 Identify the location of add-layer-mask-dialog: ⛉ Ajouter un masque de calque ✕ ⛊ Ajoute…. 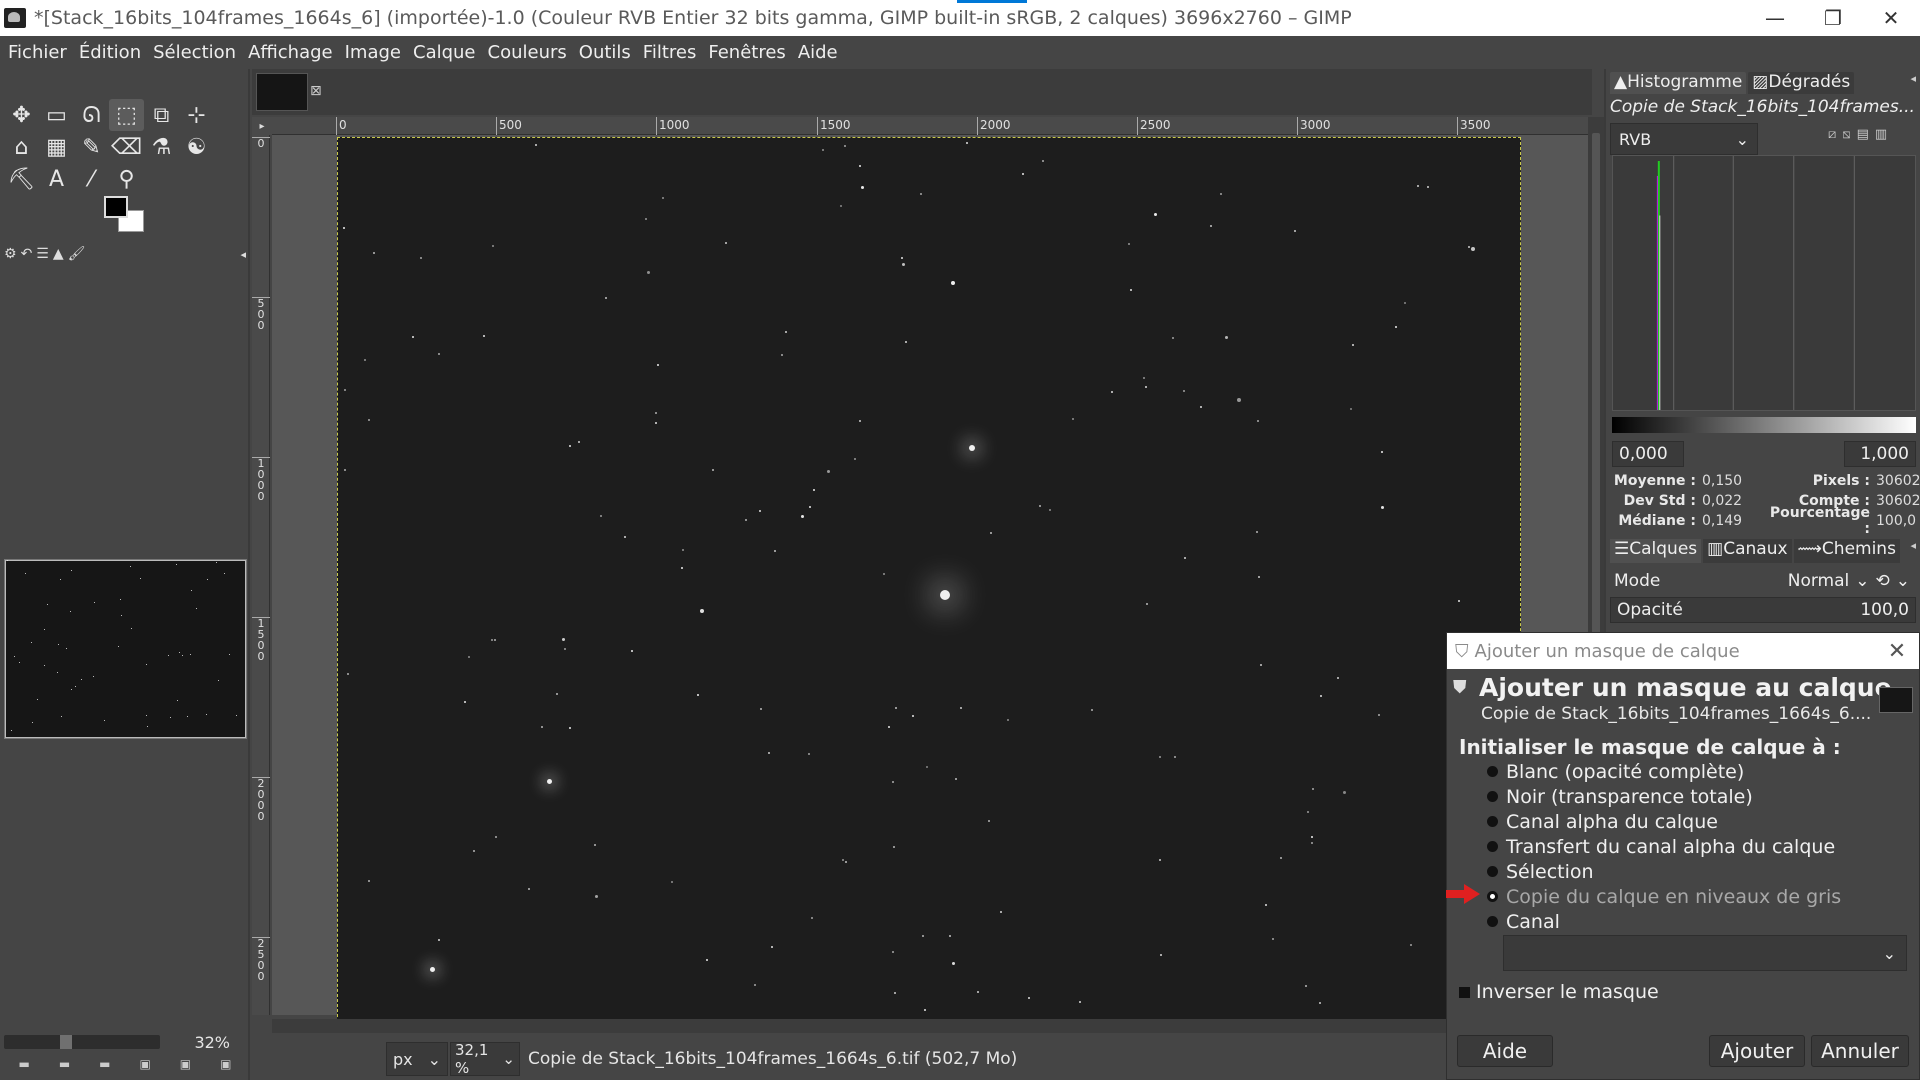
(1683, 856).